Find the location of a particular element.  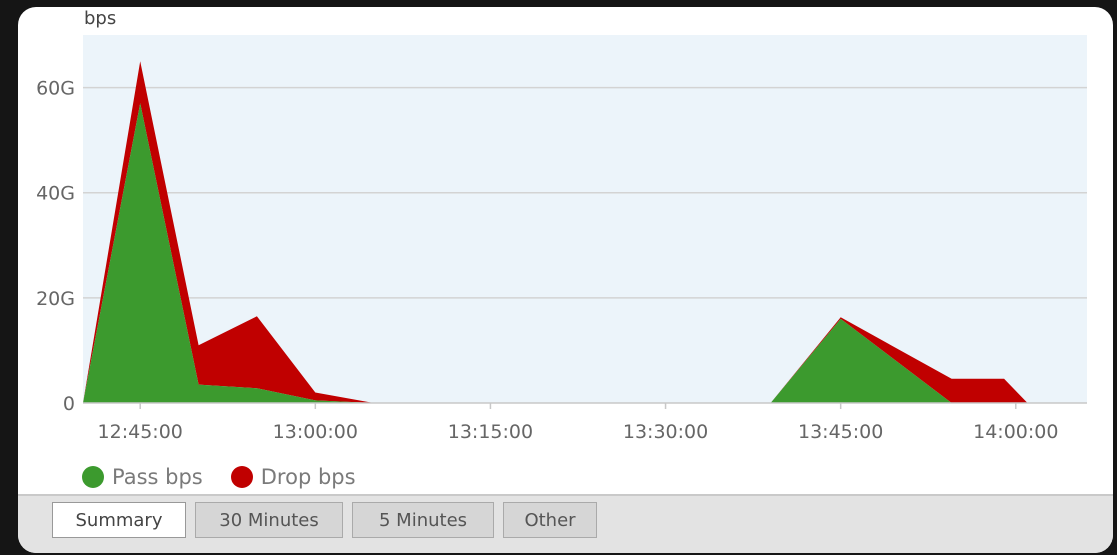

legend-pass-label: Pass bps is located at coordinates (157, 477).